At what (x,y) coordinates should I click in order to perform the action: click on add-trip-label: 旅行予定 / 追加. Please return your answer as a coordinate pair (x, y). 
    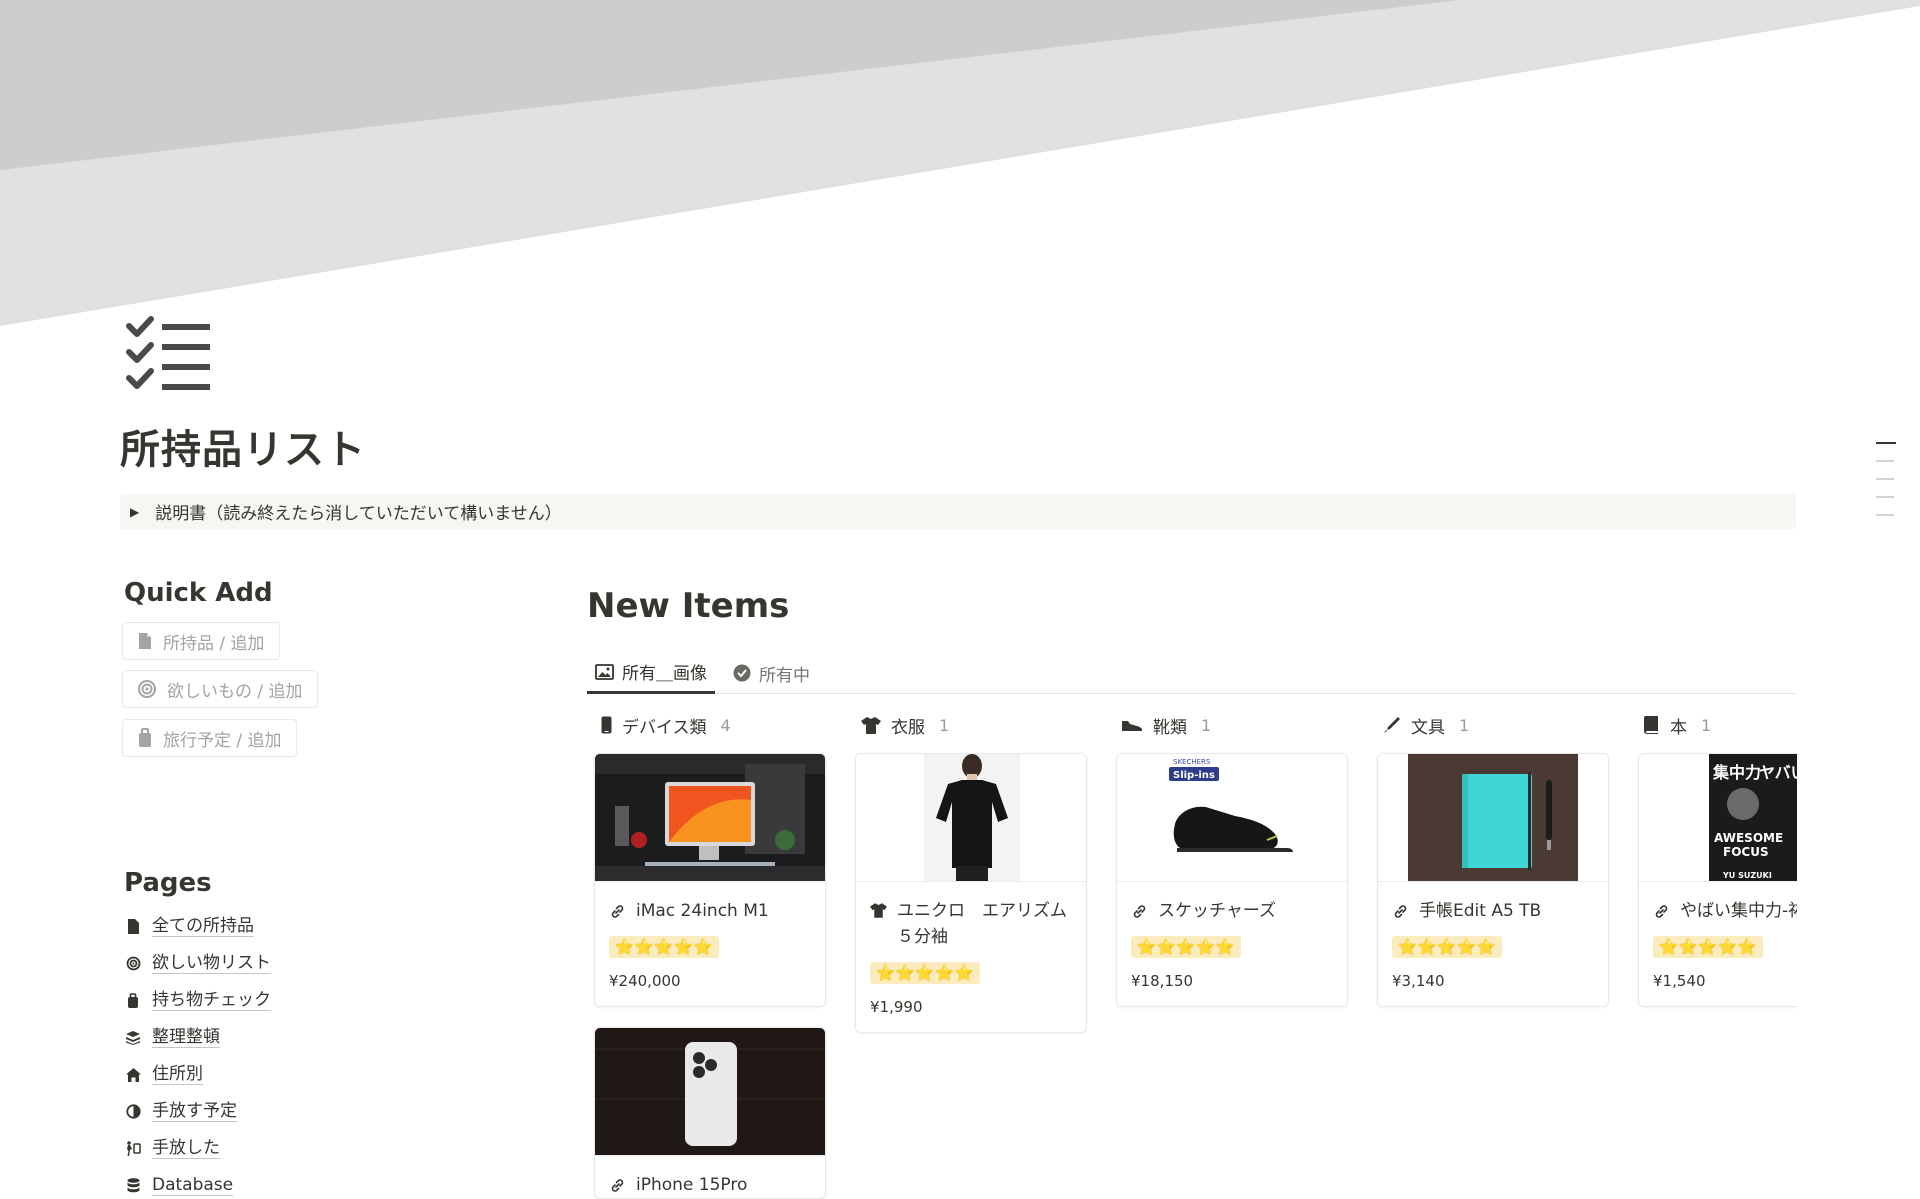
    Looking at the image, I should click on (222, 740).